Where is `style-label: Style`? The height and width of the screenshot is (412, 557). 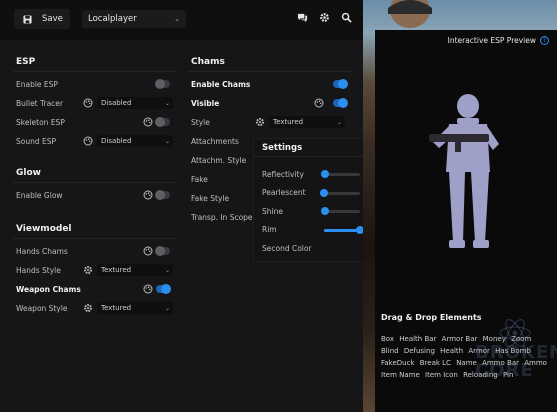
style-label: Style is located at coordinates (200, 122).